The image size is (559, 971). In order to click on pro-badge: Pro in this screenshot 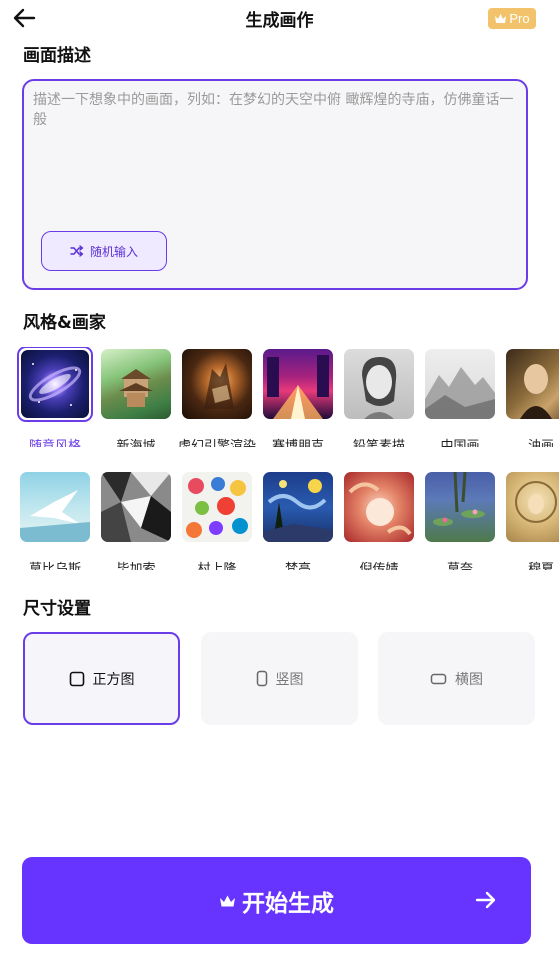, I will do `click(512, 18)`.